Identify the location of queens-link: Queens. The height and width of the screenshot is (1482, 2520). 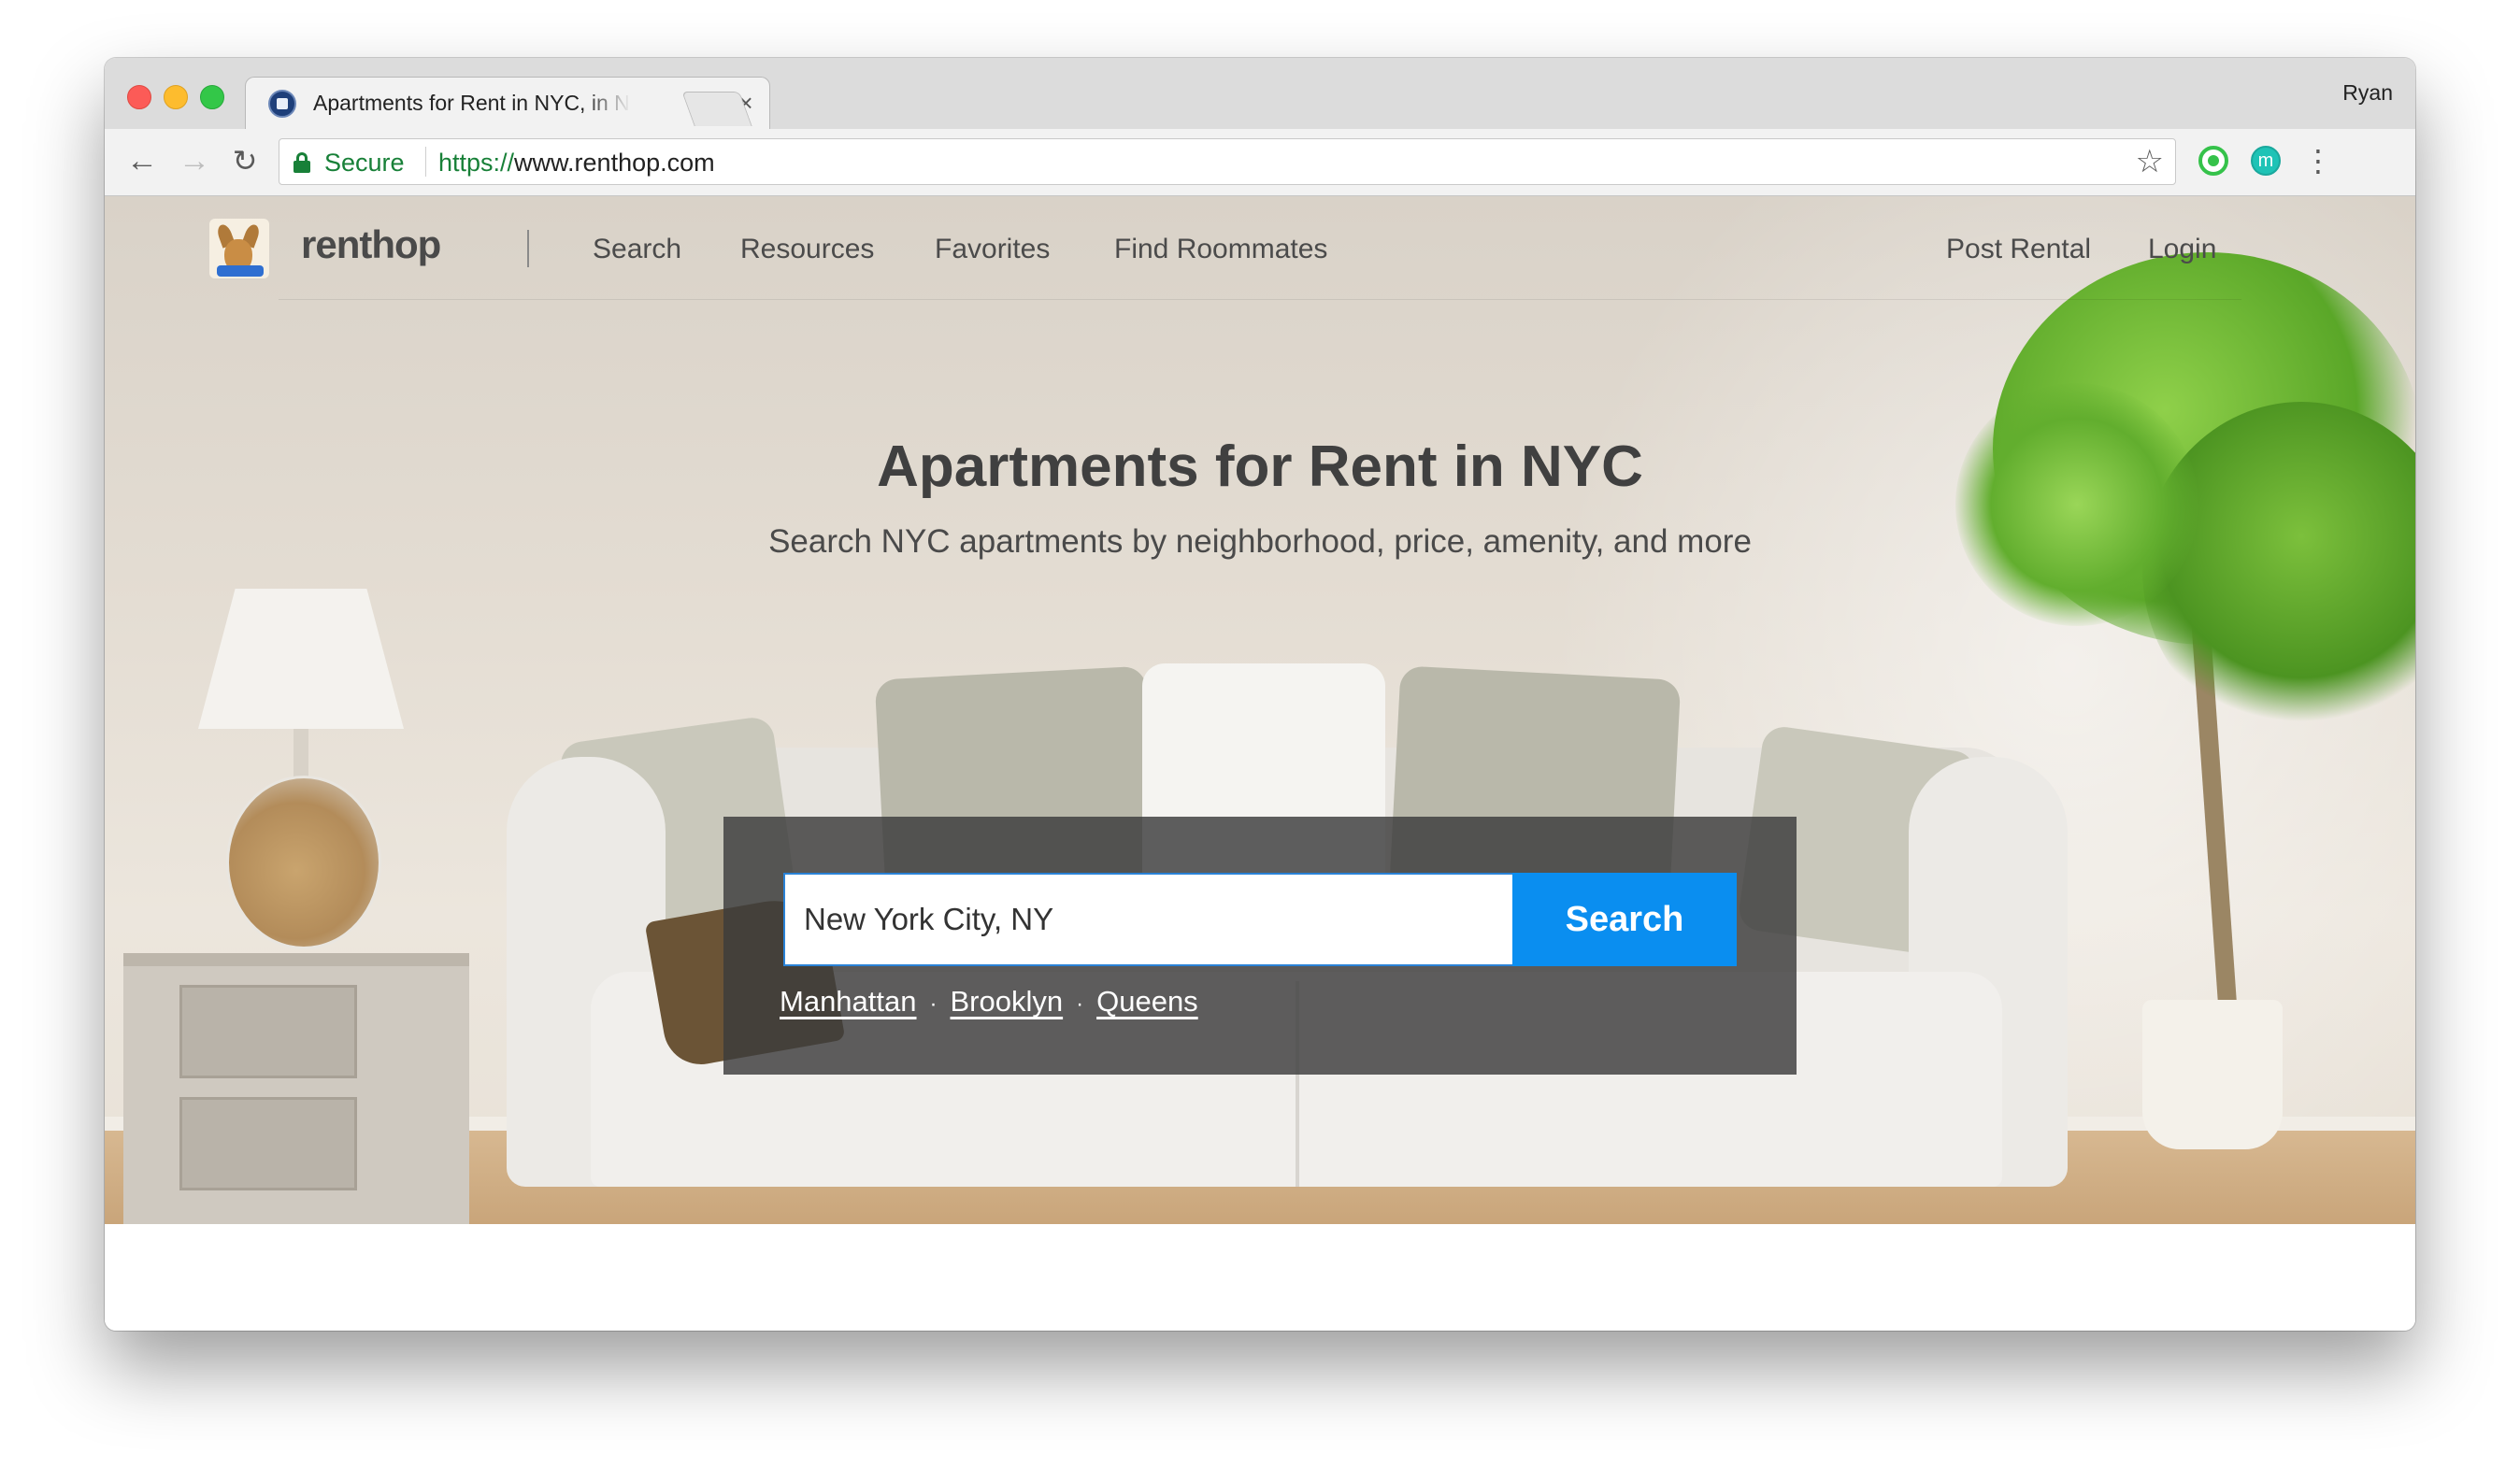
(1147, 1001).